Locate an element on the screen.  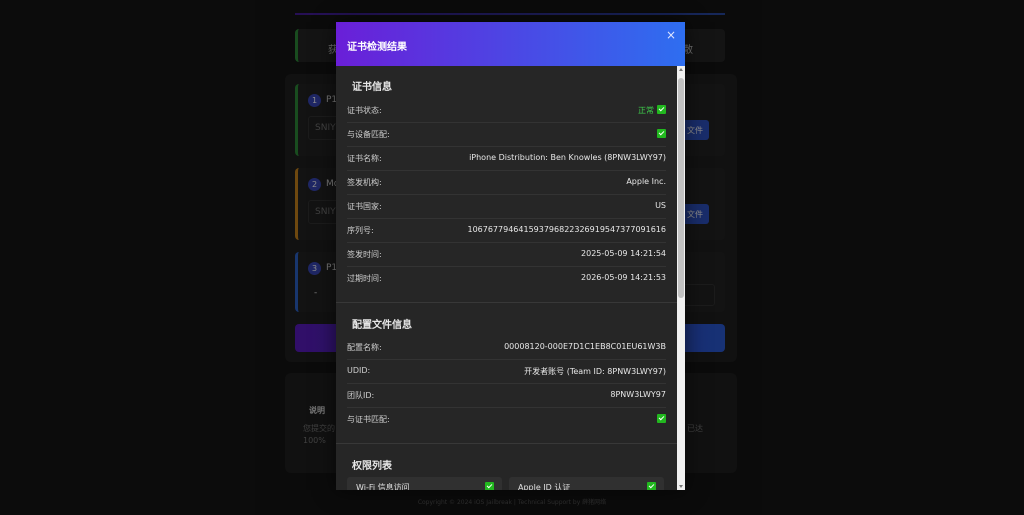
row-label: 与证书匹配: is located at coordinates (368, 419).